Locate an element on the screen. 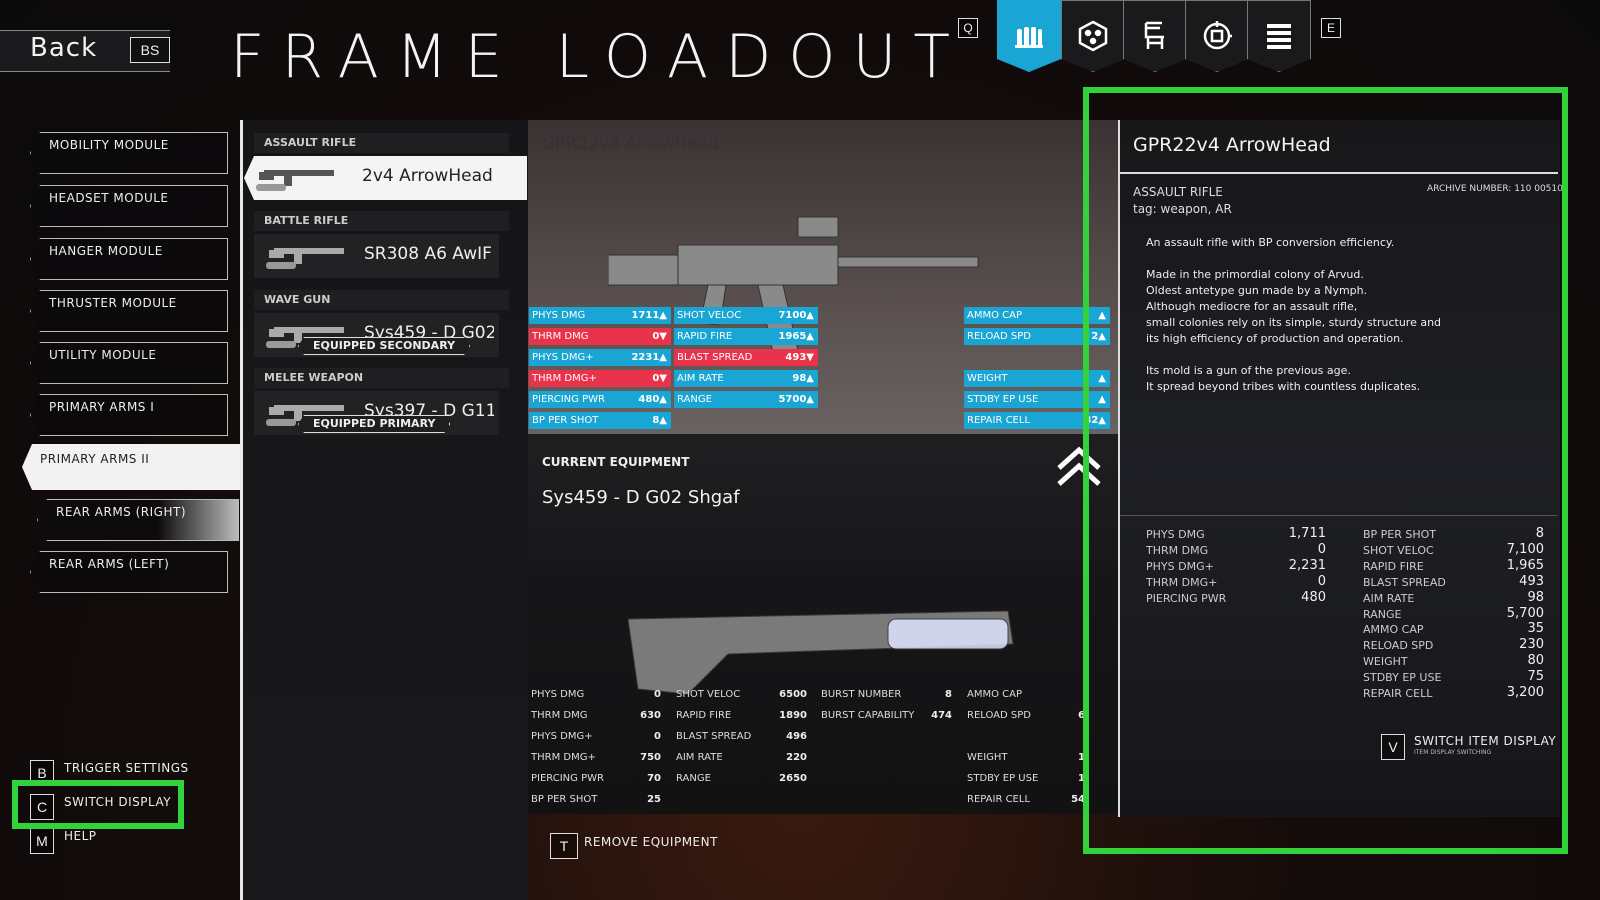 The image size is (1600, 900). menu-item-label: HANGER MODULE is located at coordinates (106, 251).